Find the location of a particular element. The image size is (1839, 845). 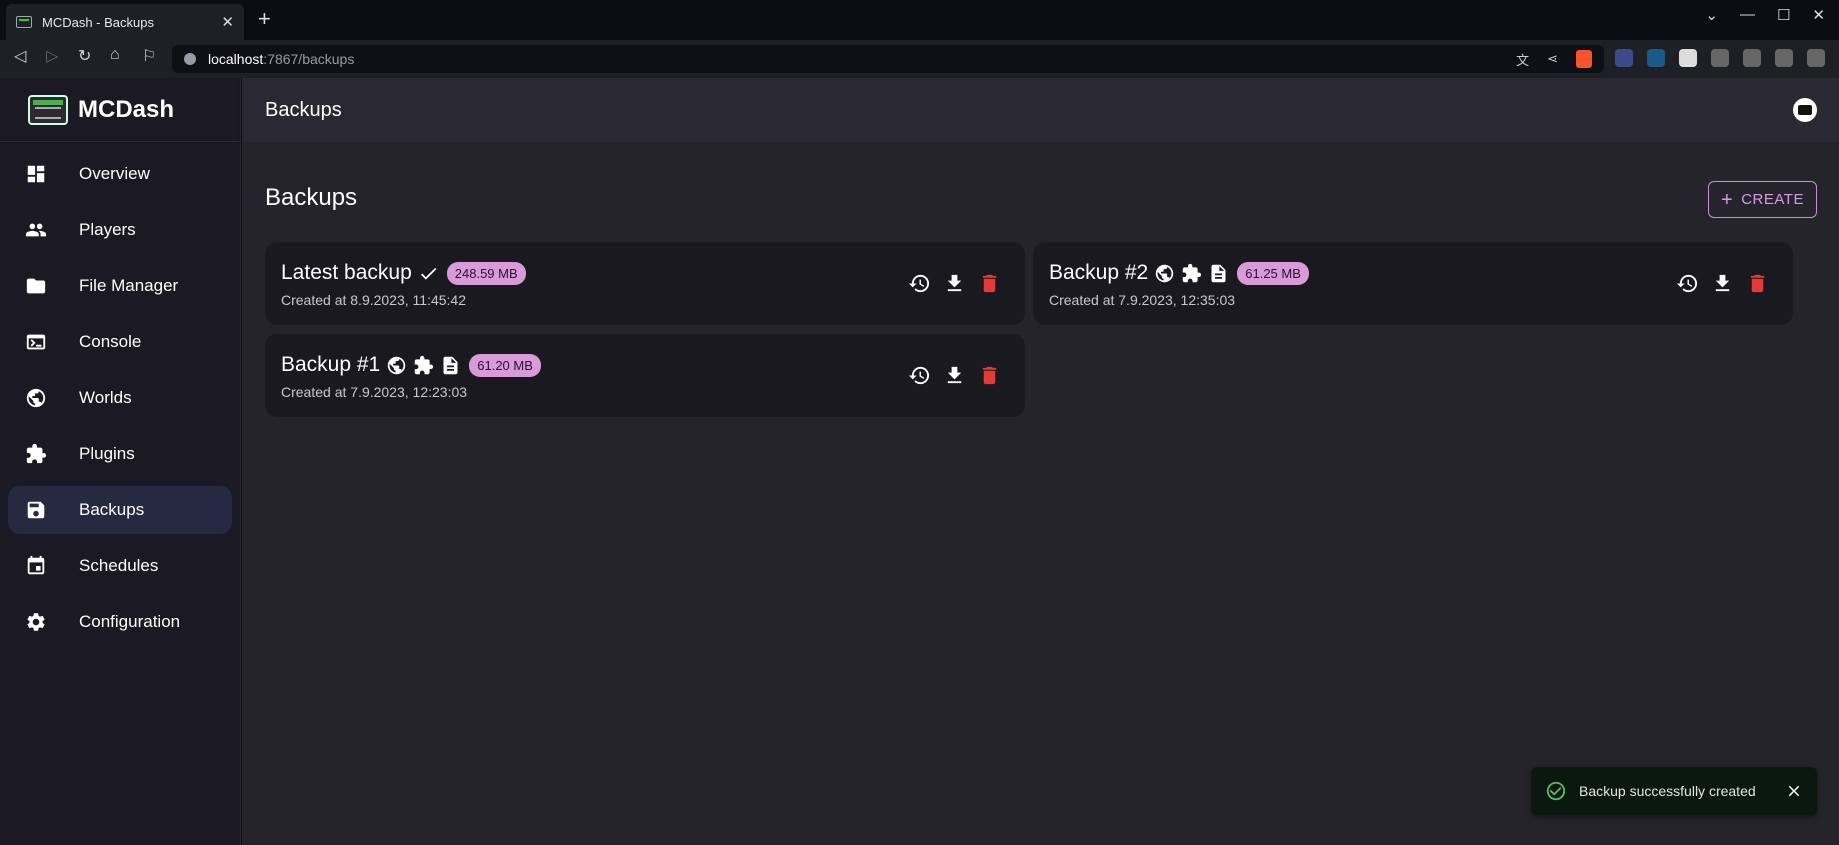

sidebar-item-label: Backups is located at coordinates (112, 509).